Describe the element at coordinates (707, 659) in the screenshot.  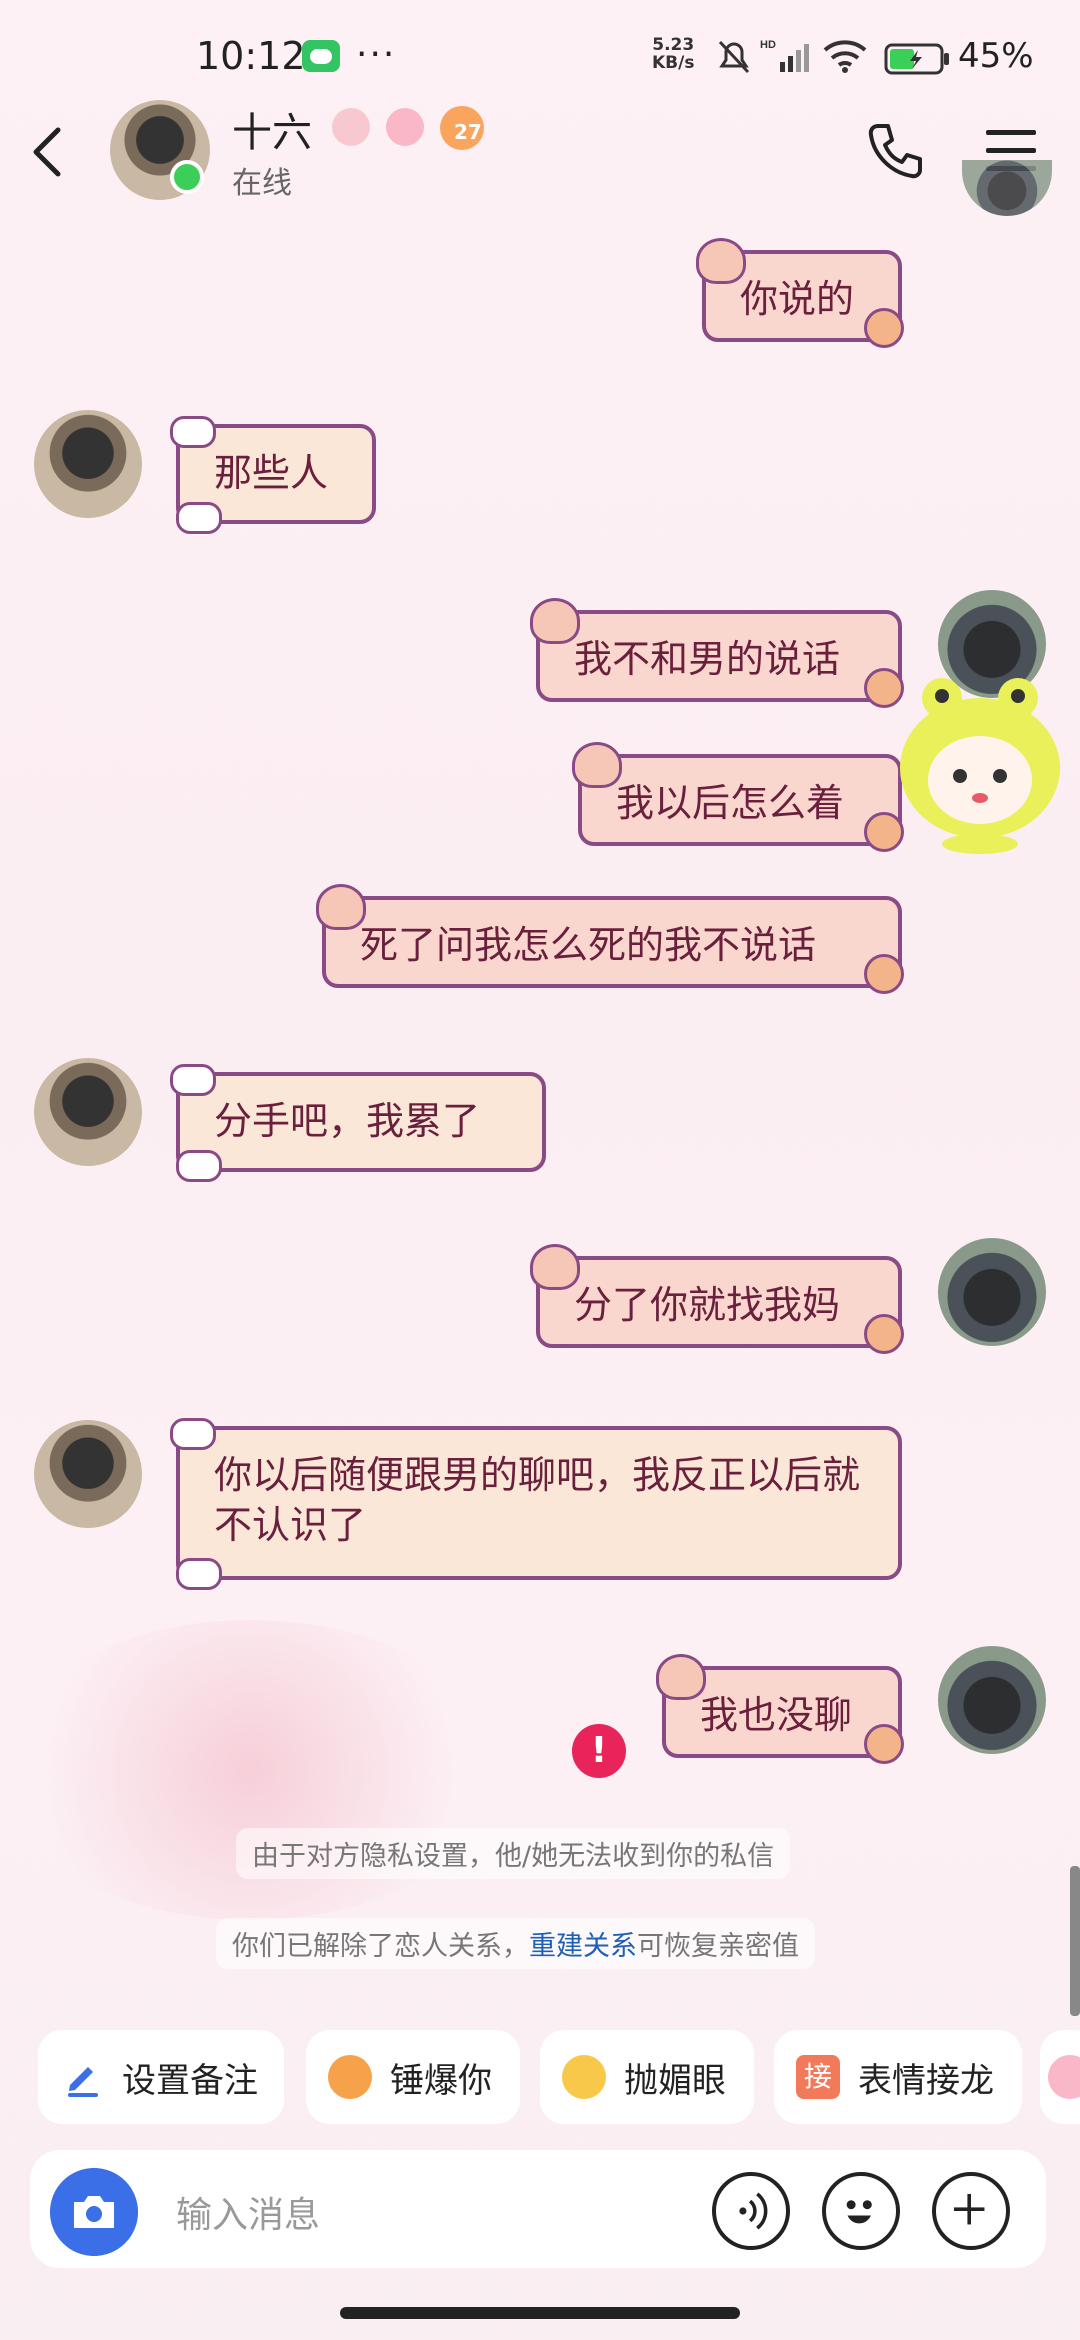
I see `message-text: 我不和男的说话` at that location.